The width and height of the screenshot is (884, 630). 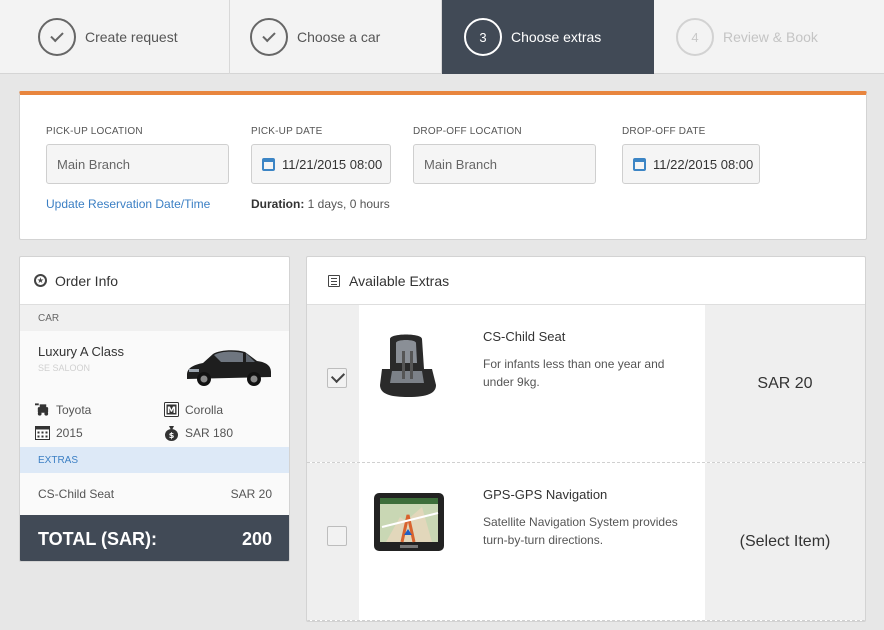 I want to click on car-make-value: Toyota, so click(x=74, y=409).